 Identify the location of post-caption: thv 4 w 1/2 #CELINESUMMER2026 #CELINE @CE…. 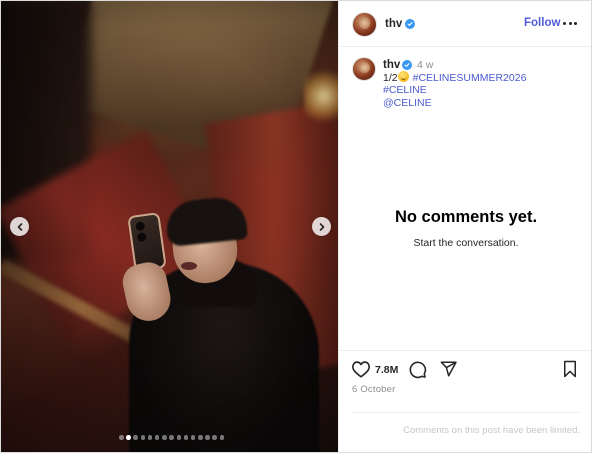
(465, 82).